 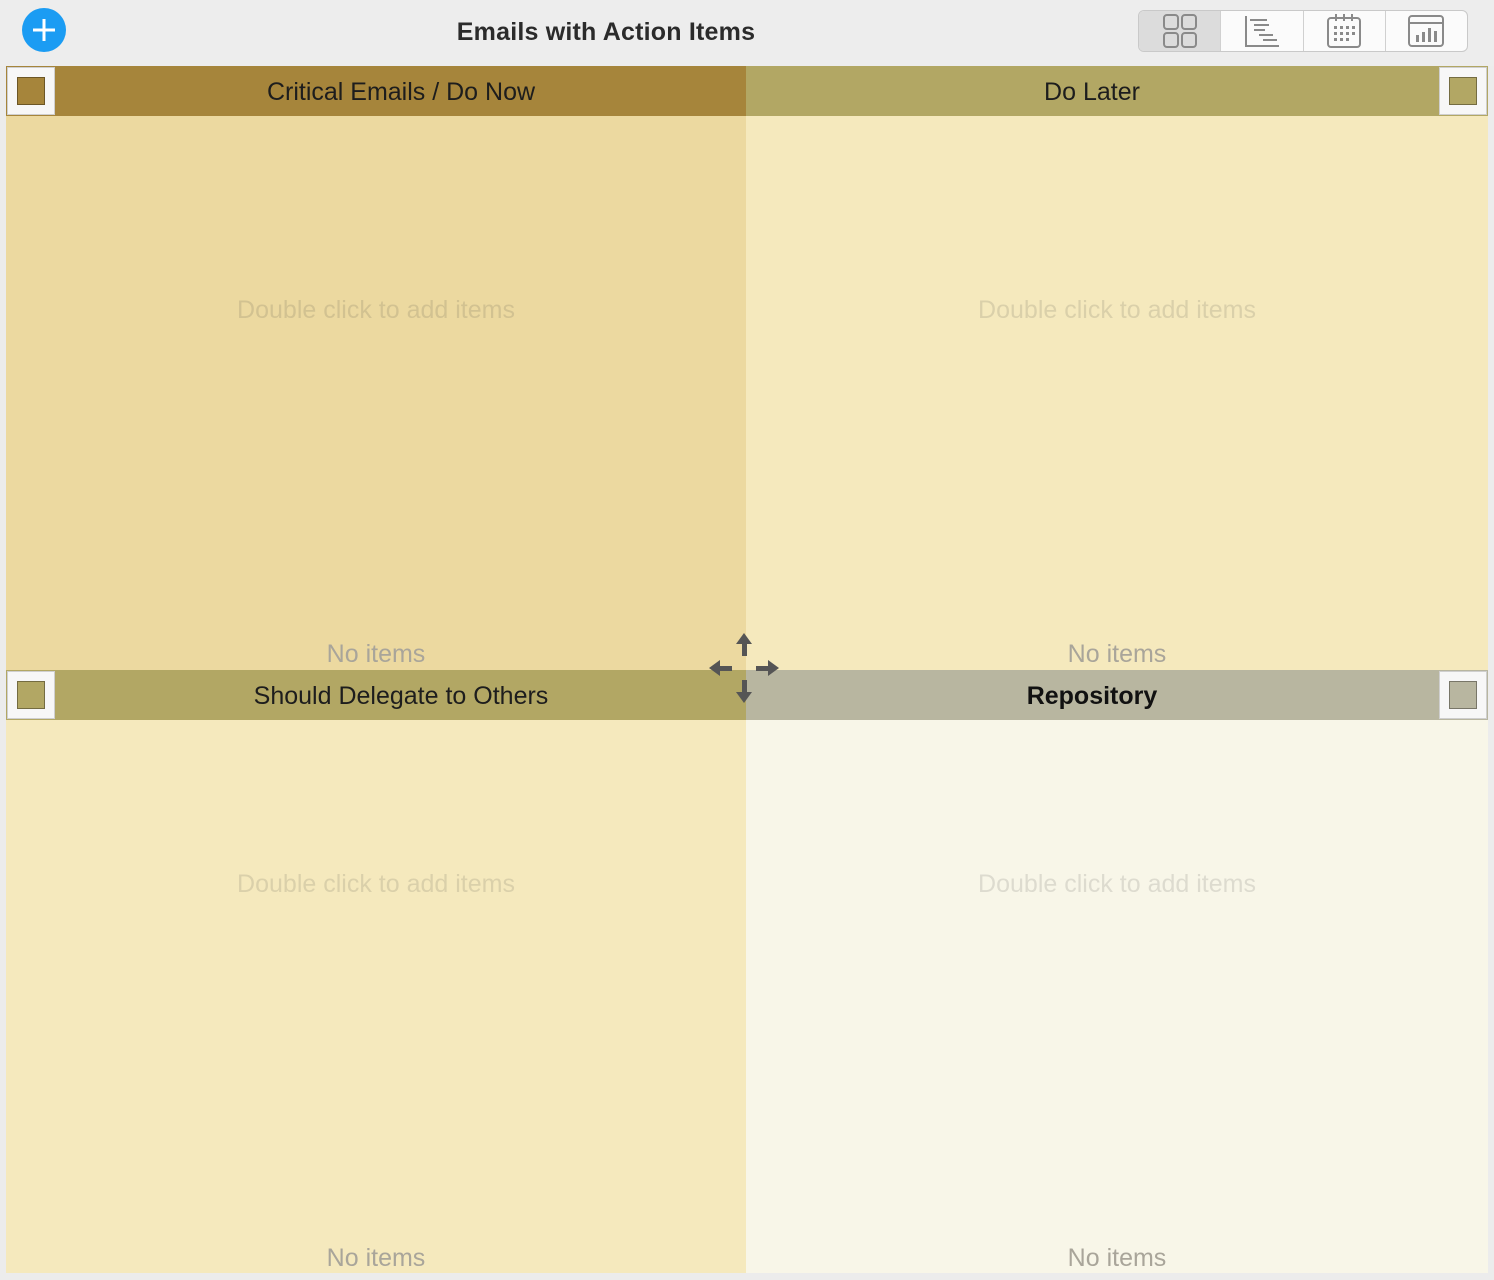 I want to click on quadrant-header: Should Delegate to Others, so click(x=376, y=695).